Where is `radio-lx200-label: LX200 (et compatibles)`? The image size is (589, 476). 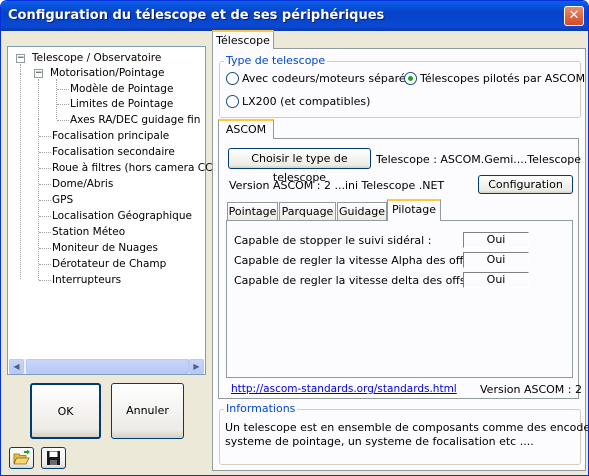
radio-lx200-label: LX200 (et compatibles) is located at coordinates (306, 101).